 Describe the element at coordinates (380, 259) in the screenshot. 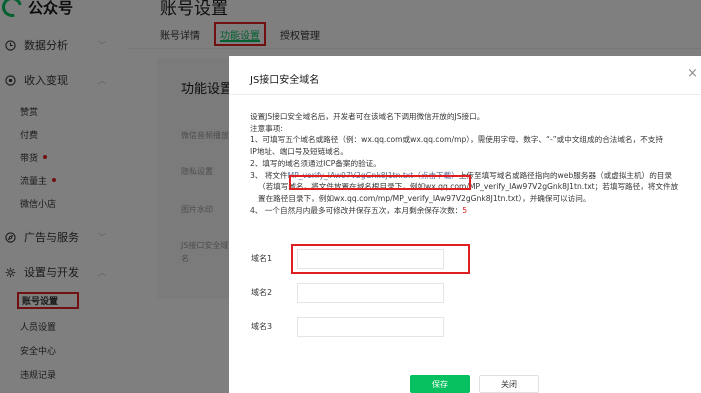

I see `highlight-box-domain1` at that location.